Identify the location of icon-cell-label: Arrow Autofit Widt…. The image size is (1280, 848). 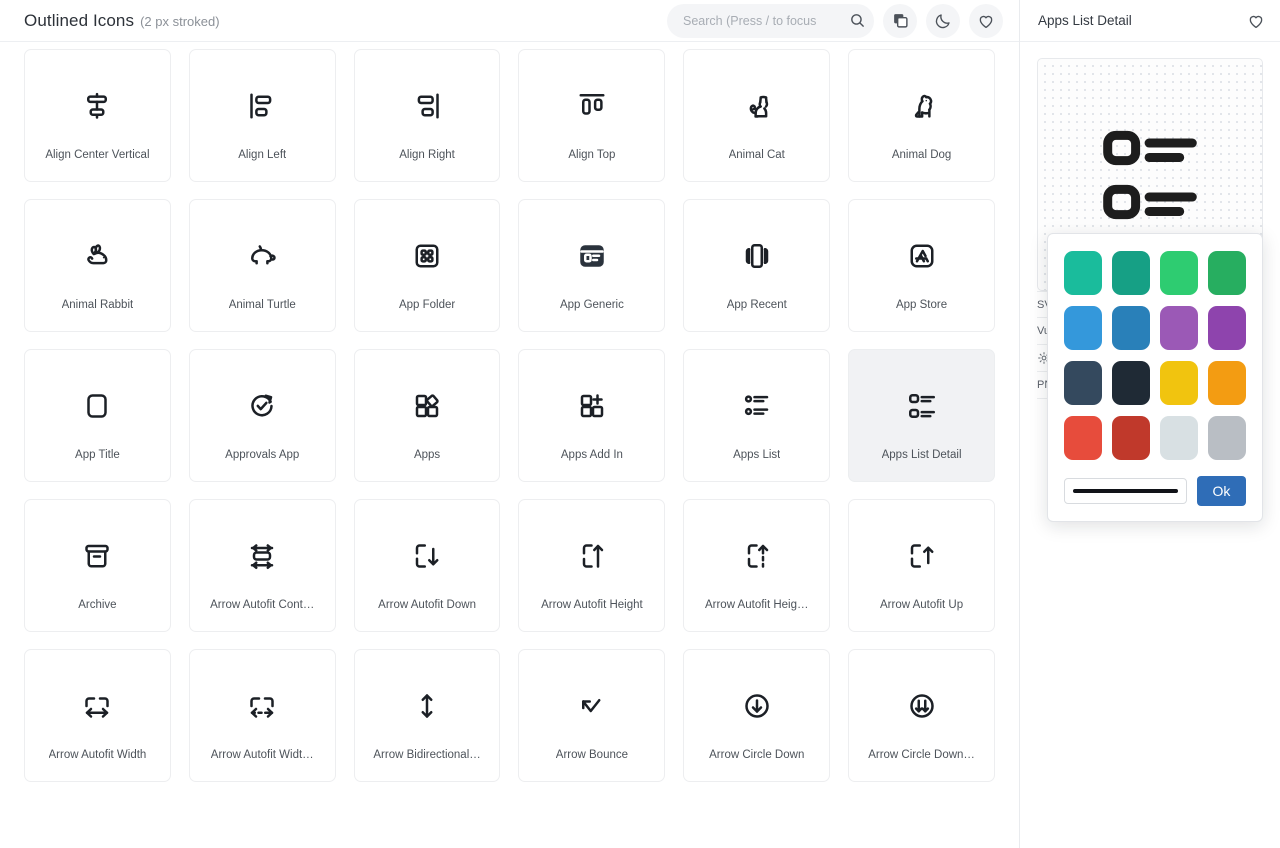
(262, 754).